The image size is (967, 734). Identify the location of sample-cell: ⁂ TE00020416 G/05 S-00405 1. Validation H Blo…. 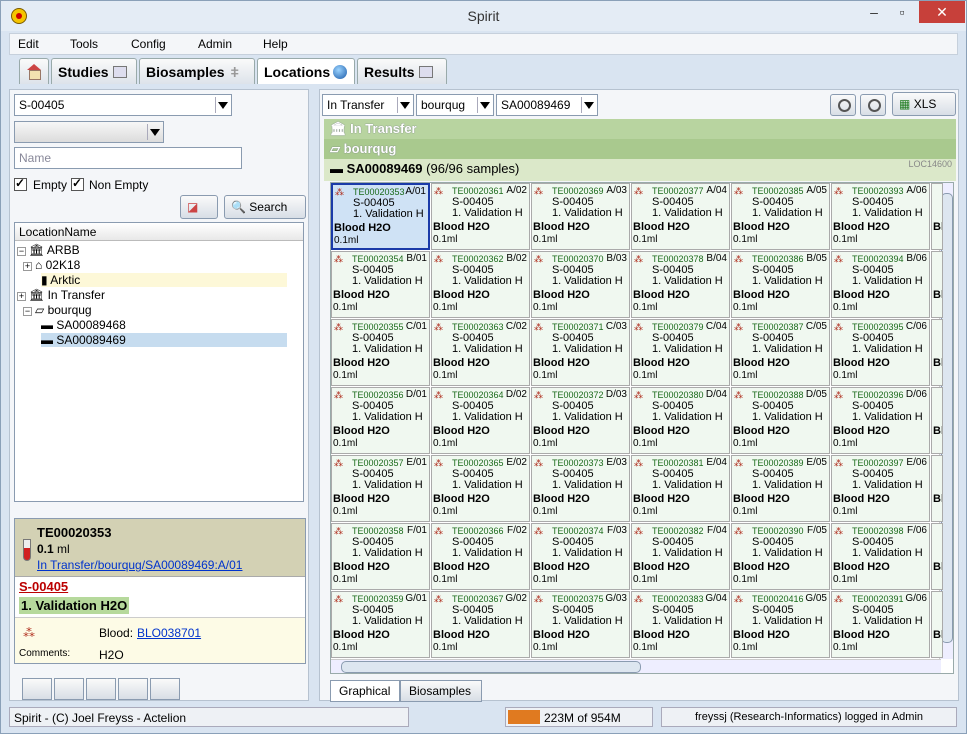
(780, 624).